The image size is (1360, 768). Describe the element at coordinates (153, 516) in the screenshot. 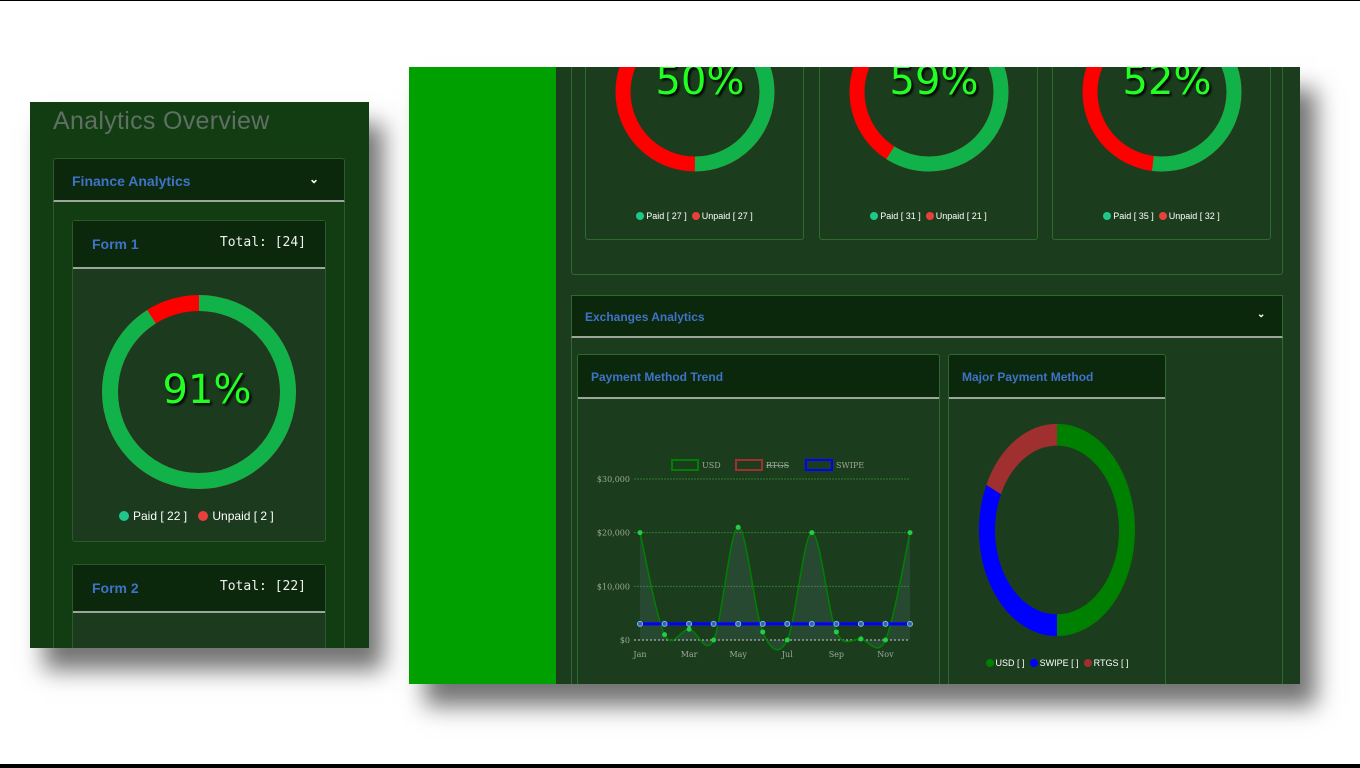

I see `legend-paid: Paid [ 22 ]` at that location.